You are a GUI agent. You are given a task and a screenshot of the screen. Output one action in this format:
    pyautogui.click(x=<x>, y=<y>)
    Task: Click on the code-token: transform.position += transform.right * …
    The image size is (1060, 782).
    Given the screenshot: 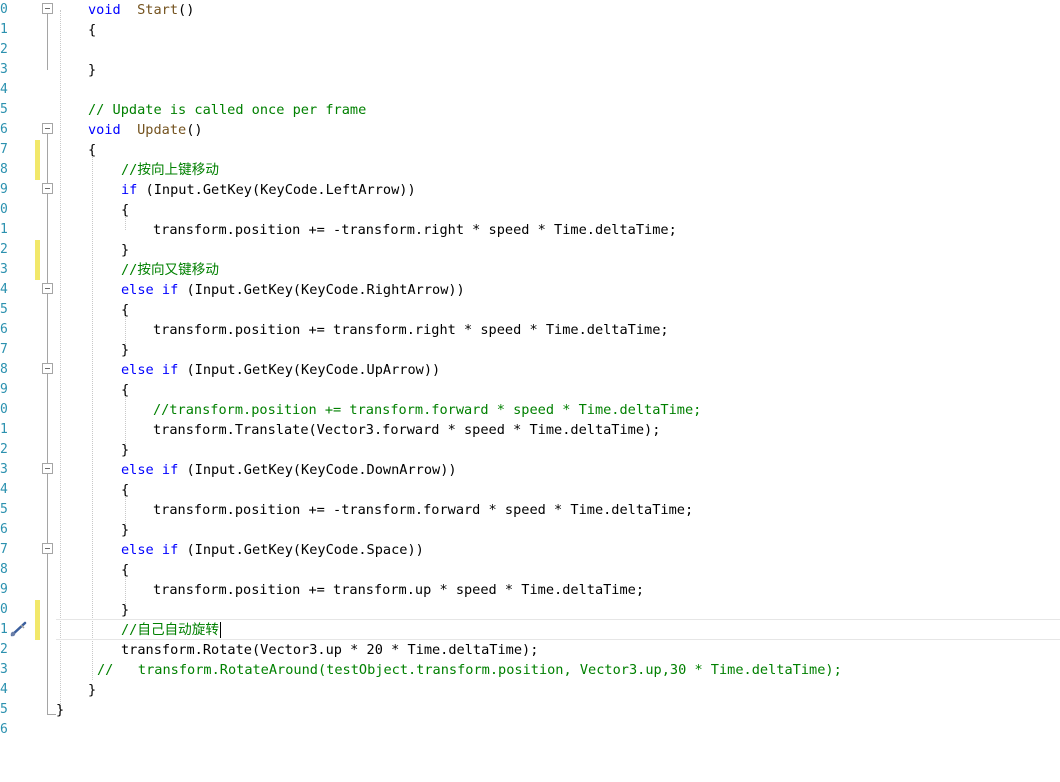 What is the action you would take?
    pyautogui.click(x=411, y=330)
    